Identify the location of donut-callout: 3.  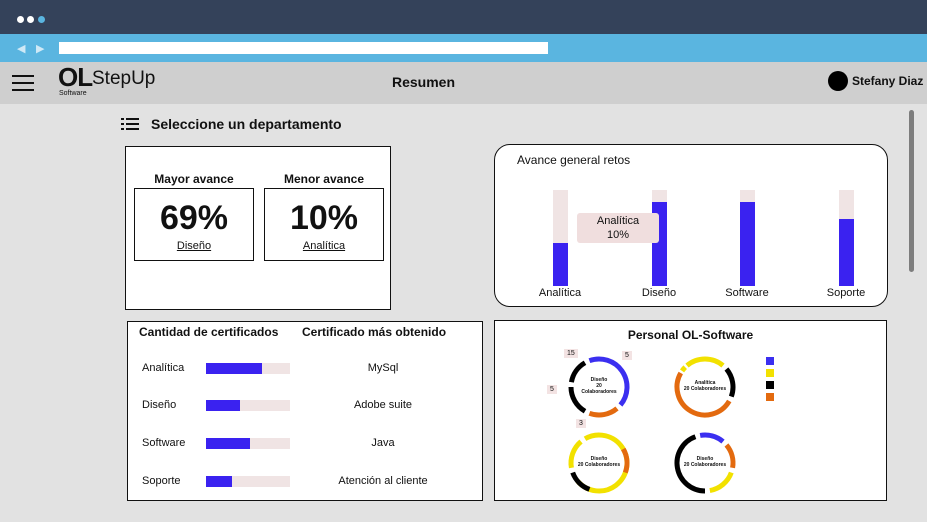
(581, 423).